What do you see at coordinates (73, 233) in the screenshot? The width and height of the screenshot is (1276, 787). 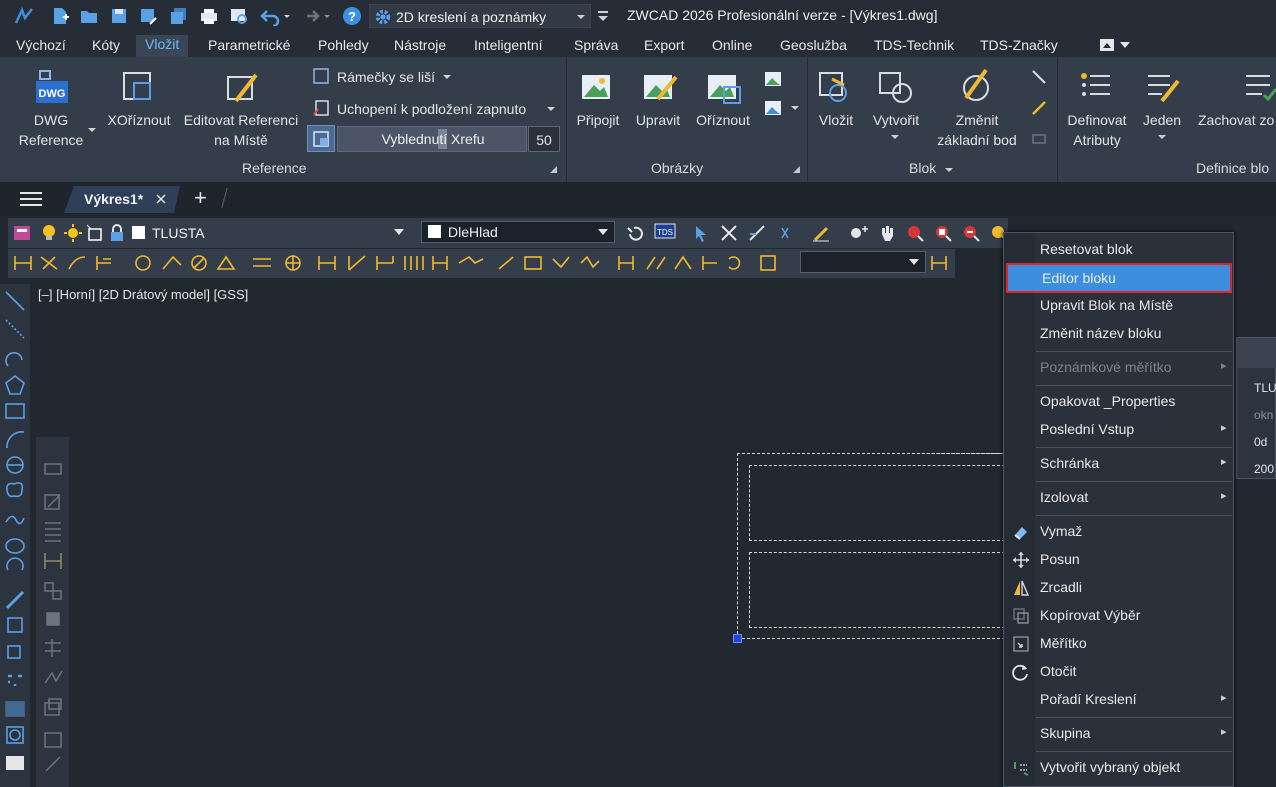 I see `sun-icon` at bounding box center [73, 233].